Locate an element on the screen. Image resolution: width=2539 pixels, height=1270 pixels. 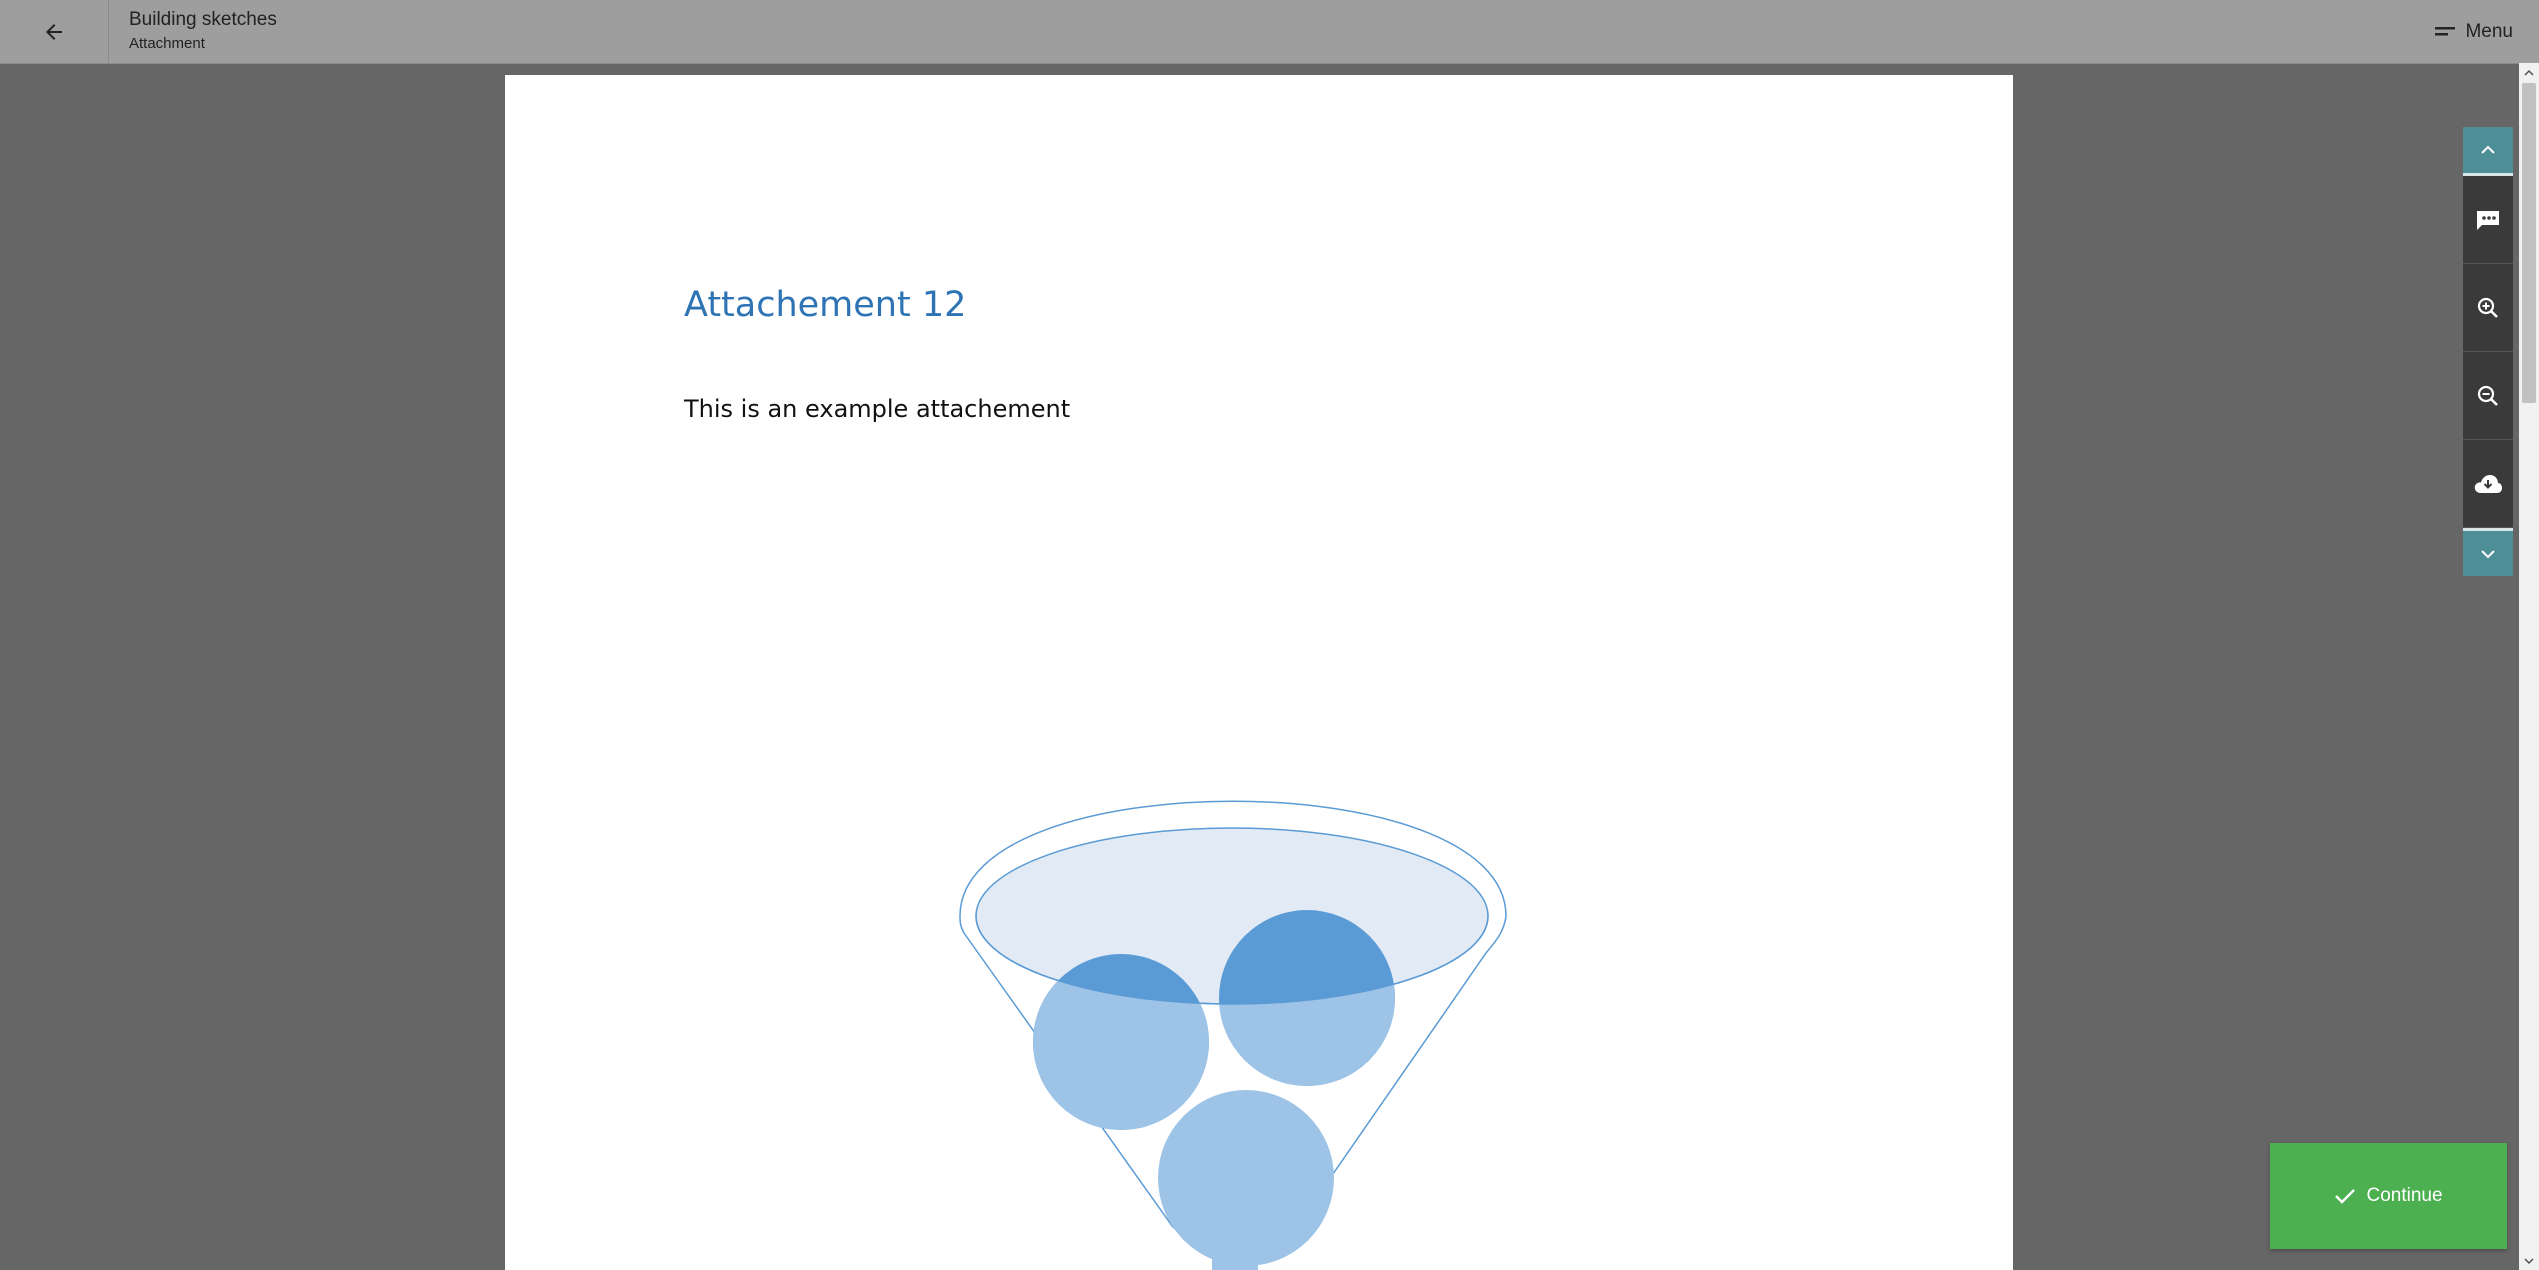
scrollbar-up-arrow is located at coordinates (2529, 72).